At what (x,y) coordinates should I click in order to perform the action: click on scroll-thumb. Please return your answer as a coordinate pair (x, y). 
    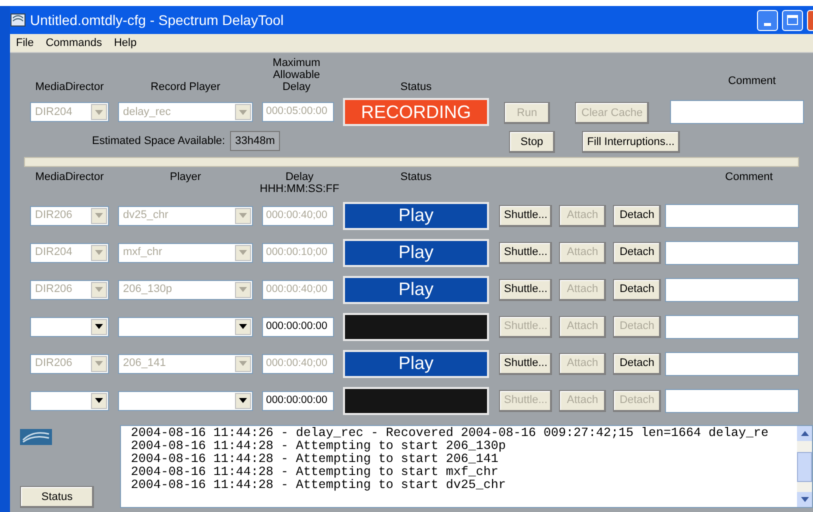
    Looking at the image, I should click on (804, 467).